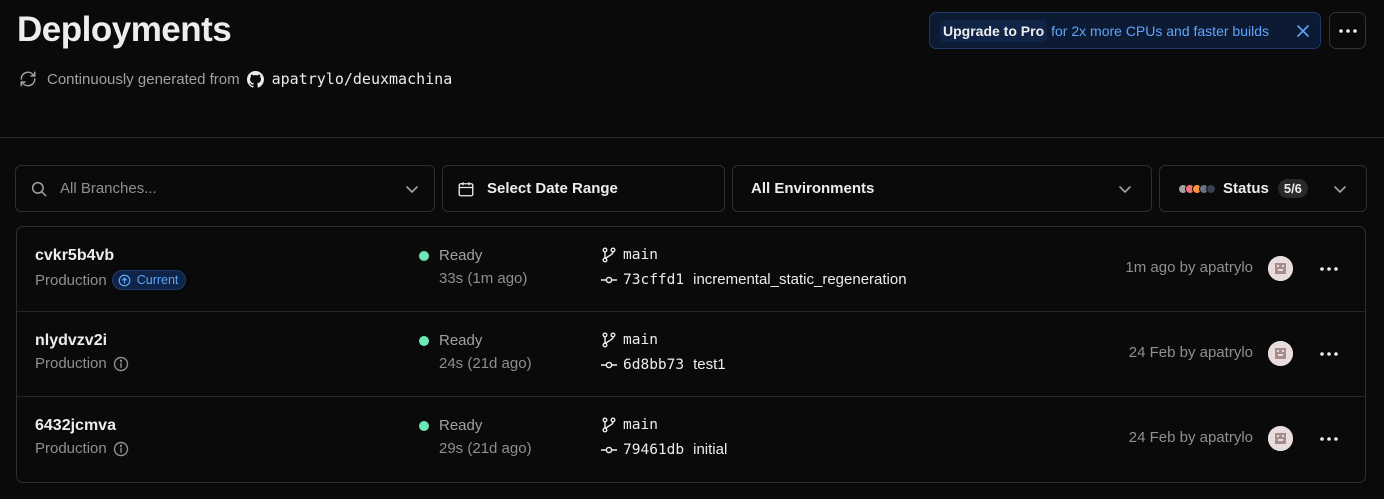 The height and width of the screenshot is (499, 1384). I want to click on calendar-icon, so click(466, 189).